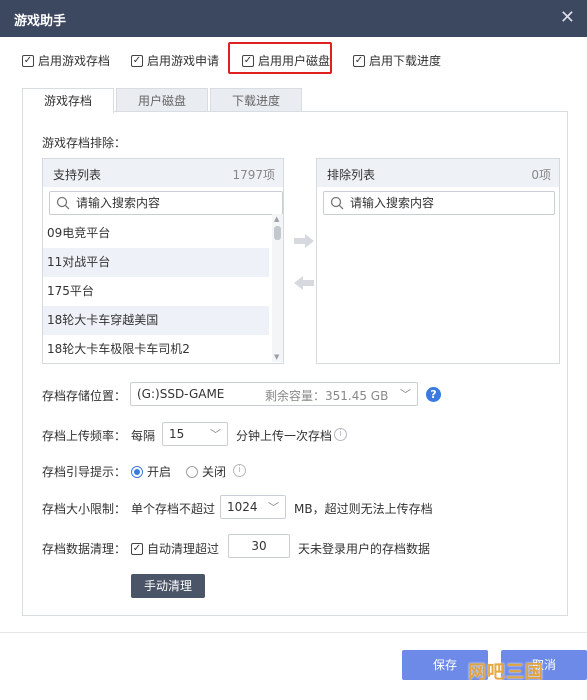 The width and height of the screenshot is (587, 700). What do you see at coordinates (183, 549) in the screenshot?
I see `checkbox-label: 自动清理超过` at bounding box center [183, 549].